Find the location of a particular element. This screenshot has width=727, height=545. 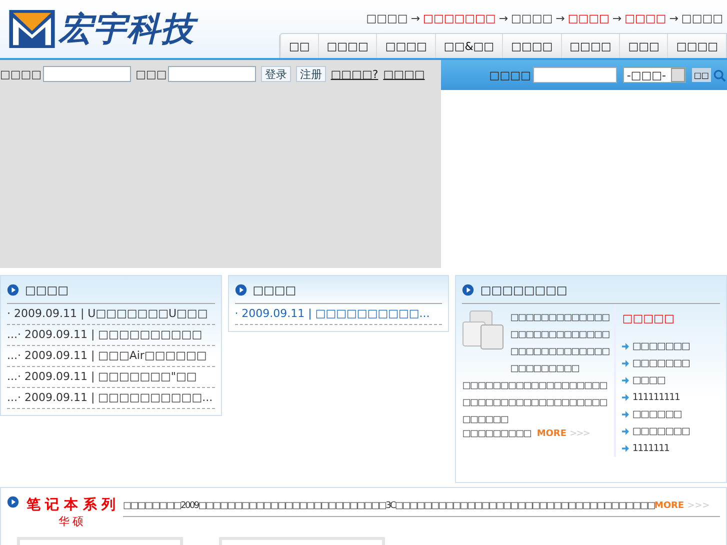

username-field is located at coordinates (86, 74).